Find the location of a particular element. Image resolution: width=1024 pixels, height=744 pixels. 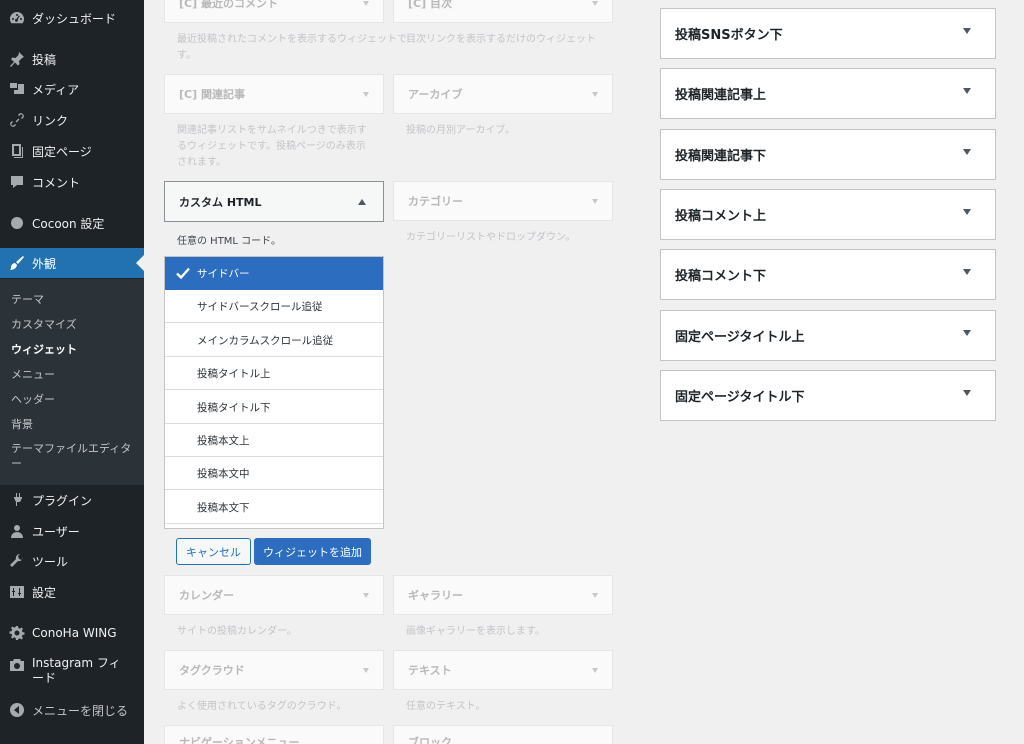

menu-label: リンク is located at coordinates (50, 120).